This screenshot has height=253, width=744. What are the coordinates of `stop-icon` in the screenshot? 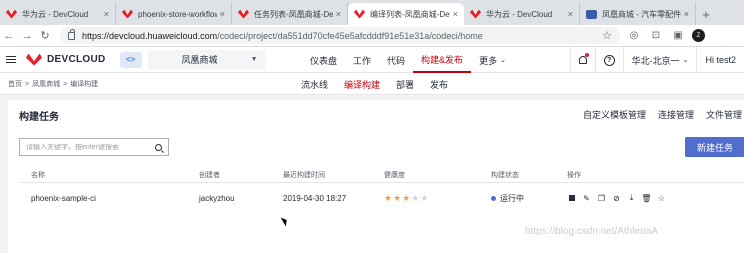 It's located at (571, 198).